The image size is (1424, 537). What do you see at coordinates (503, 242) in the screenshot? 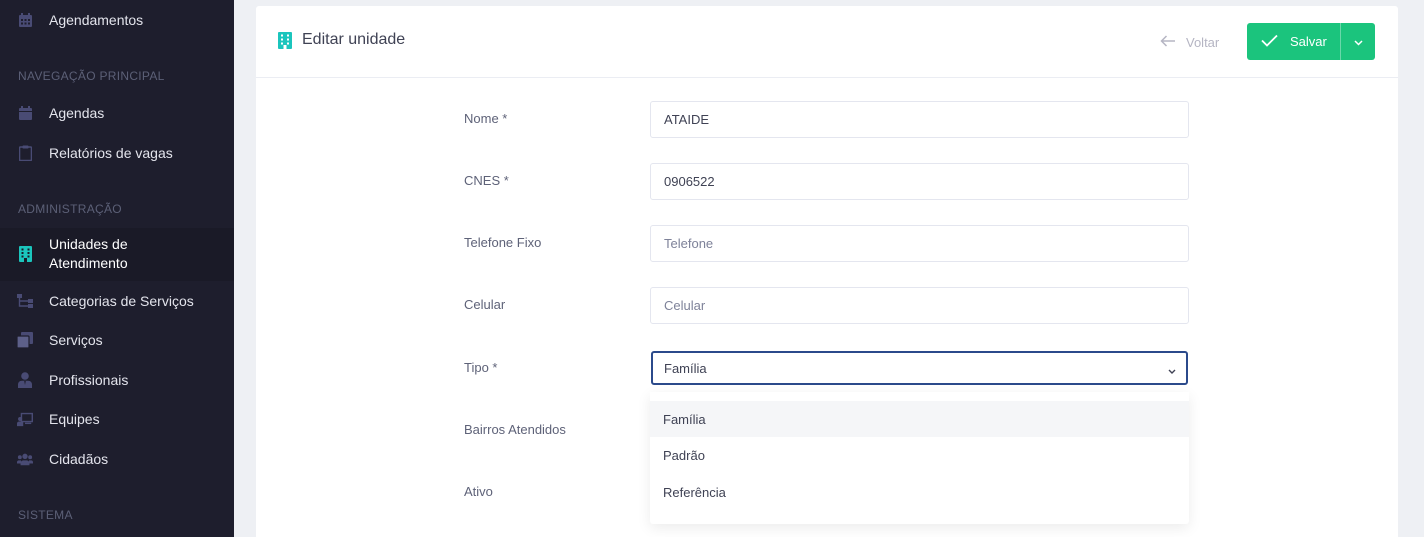
I see `telefone-label: Telefone Fixo` at bounding box center [503, 242].